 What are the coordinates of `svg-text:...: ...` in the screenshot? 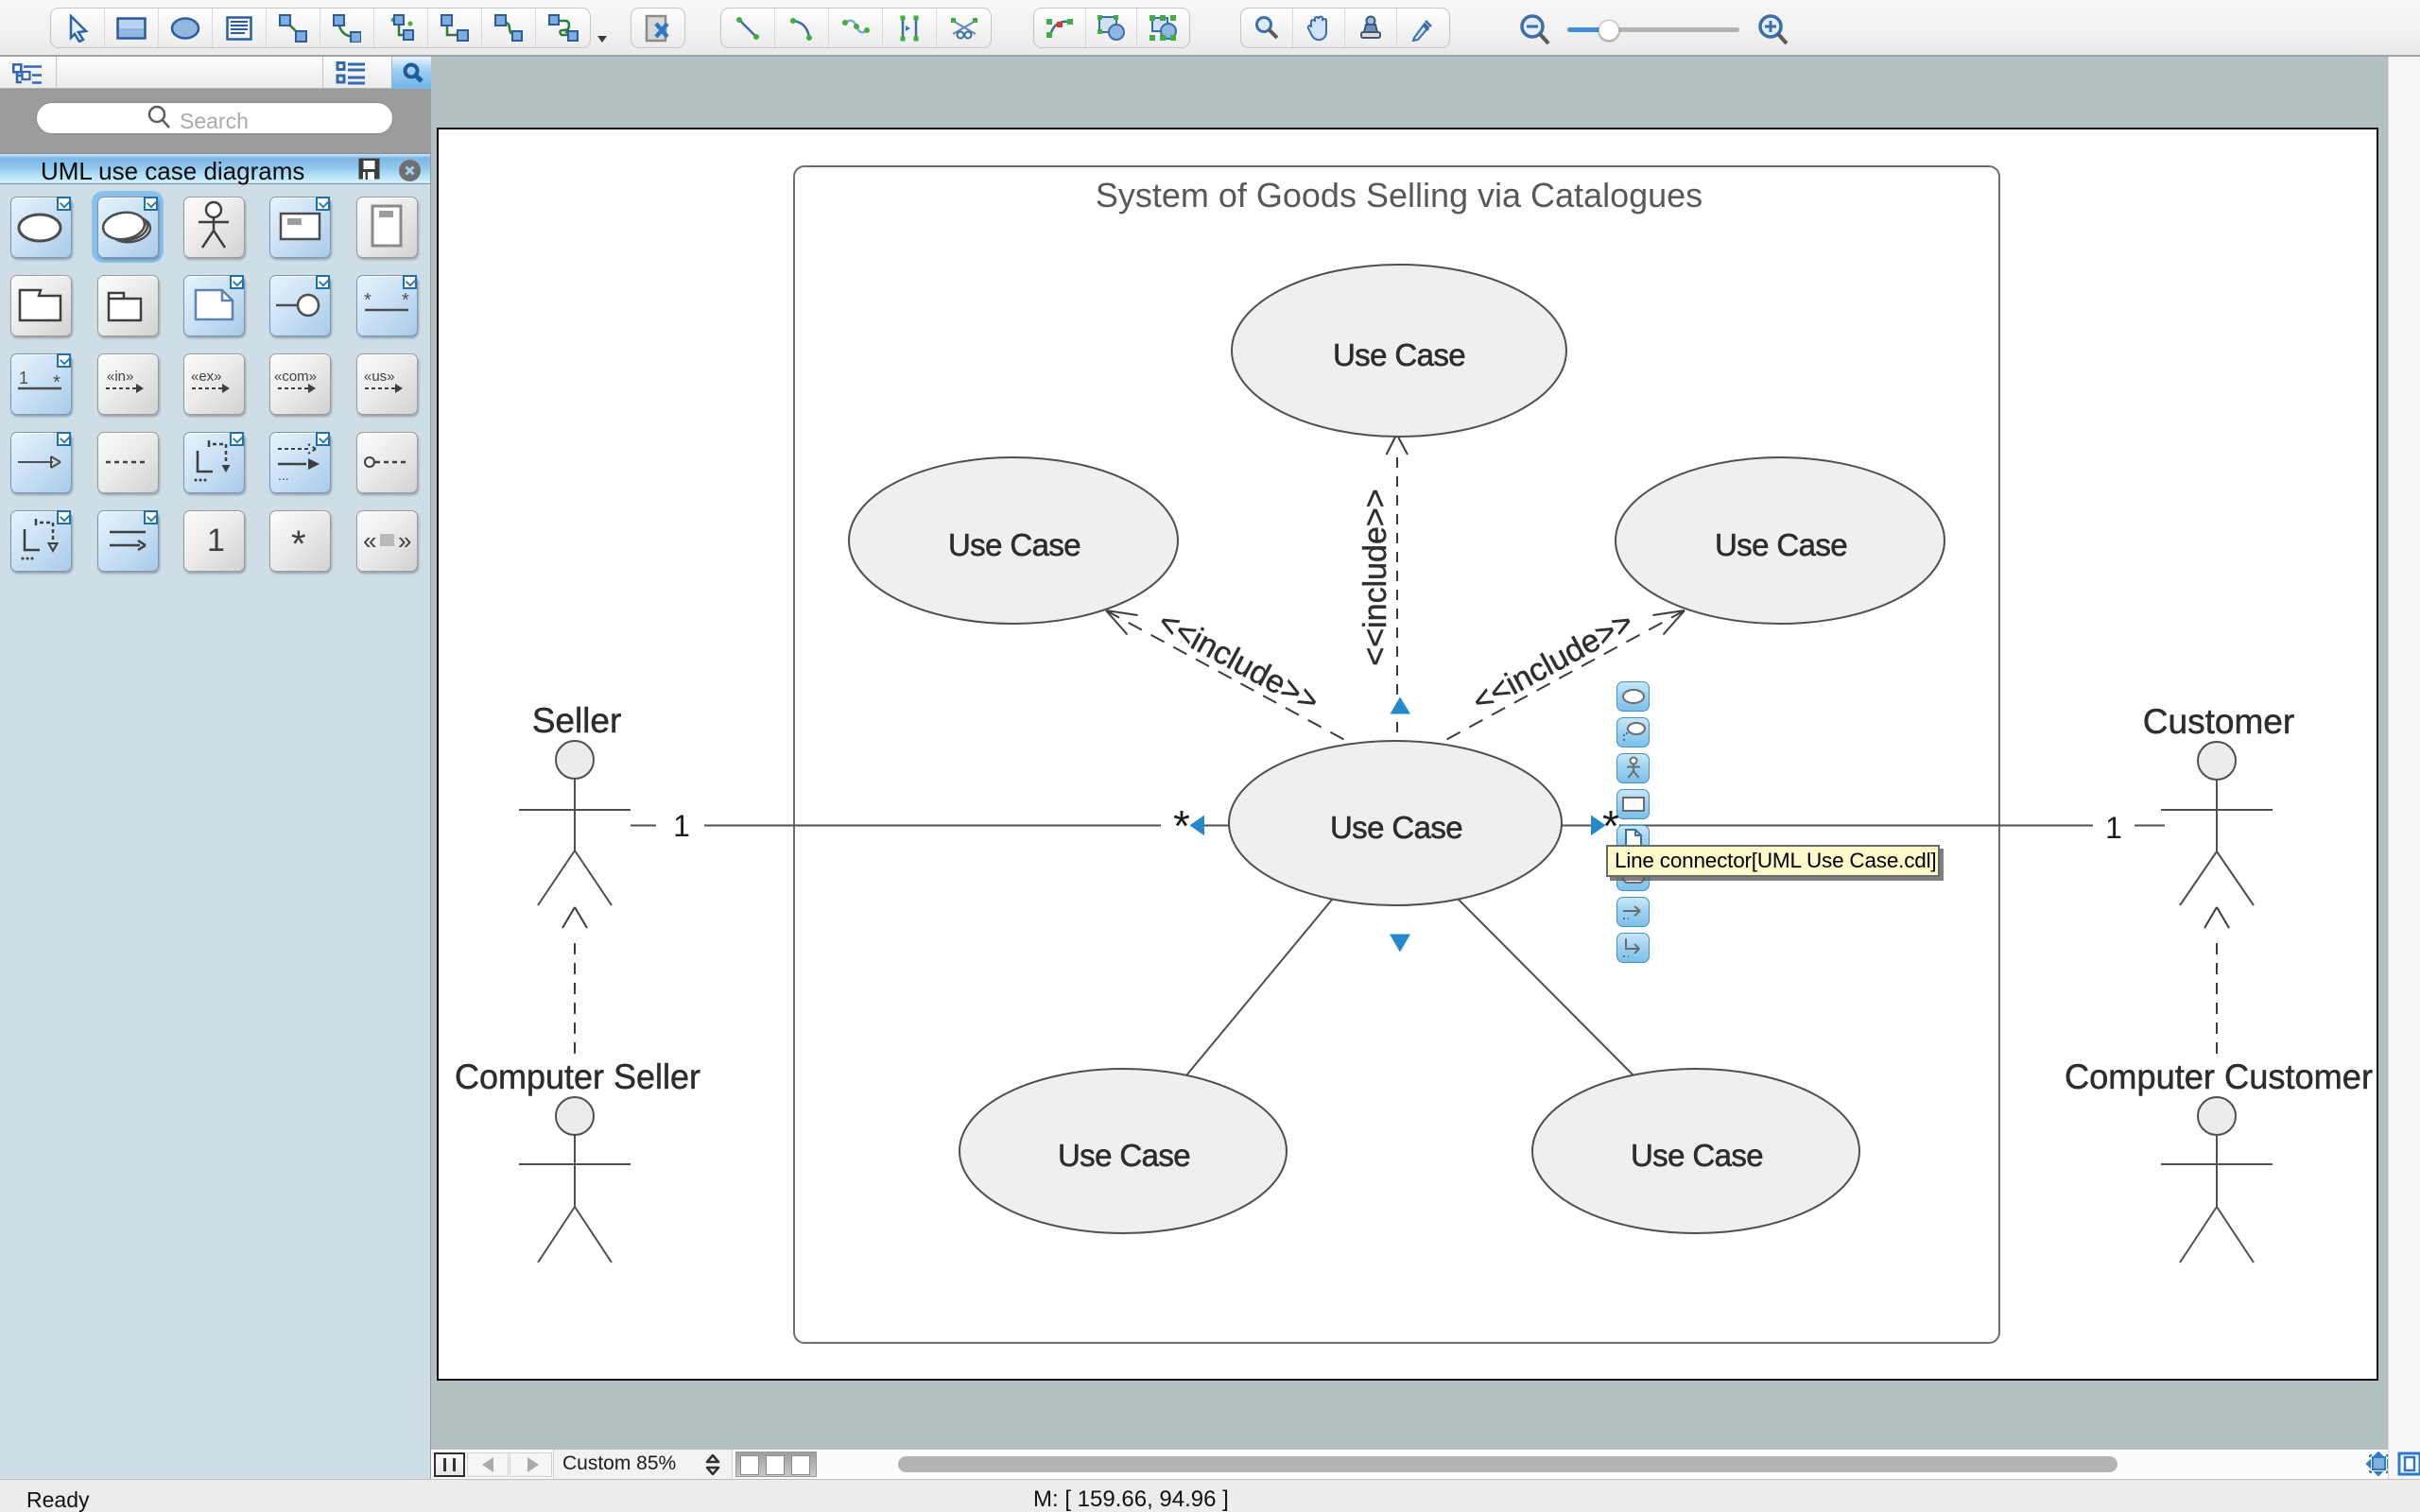 It's located at (283, 475).